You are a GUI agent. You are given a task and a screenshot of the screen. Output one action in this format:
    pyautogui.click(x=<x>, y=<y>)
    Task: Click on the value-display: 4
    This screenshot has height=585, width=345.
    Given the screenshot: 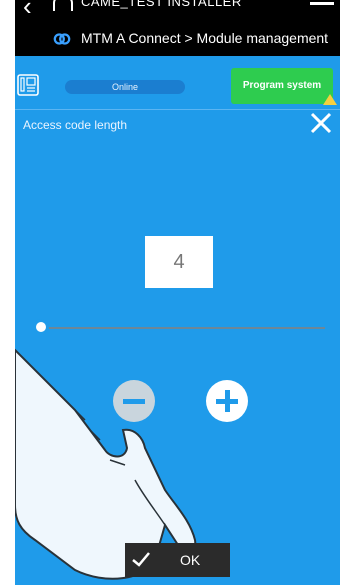 What is the action you would take?
    pyautogui.click(x=179, y=262)
    